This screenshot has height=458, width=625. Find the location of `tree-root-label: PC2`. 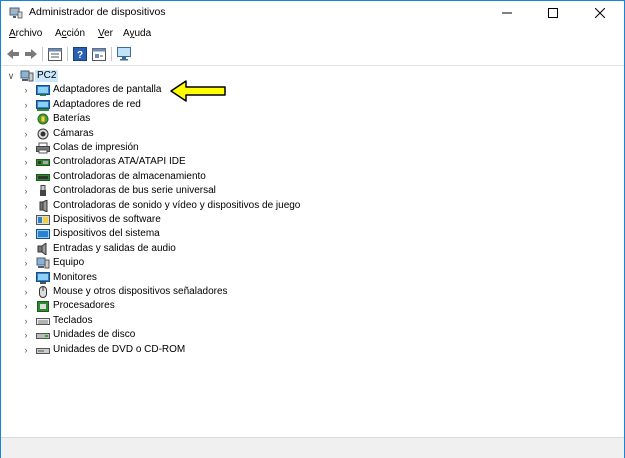

tree-root-label: PC2 is located at coordinates (47, 76).